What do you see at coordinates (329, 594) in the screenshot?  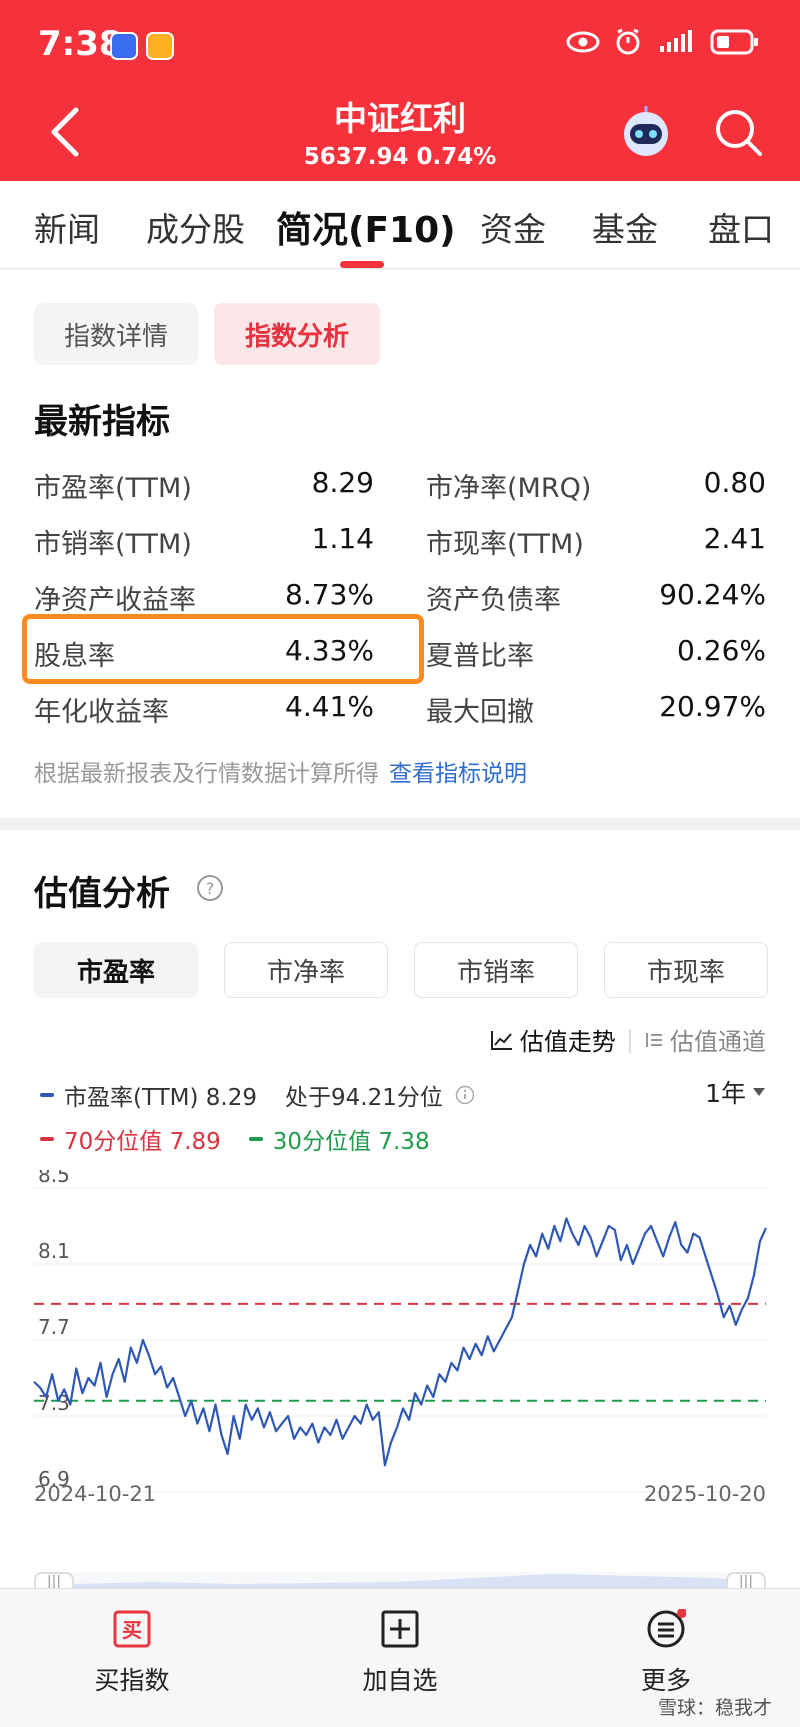 I see `metric-value-roe: 8.73%` at bounding box center [329, 594].